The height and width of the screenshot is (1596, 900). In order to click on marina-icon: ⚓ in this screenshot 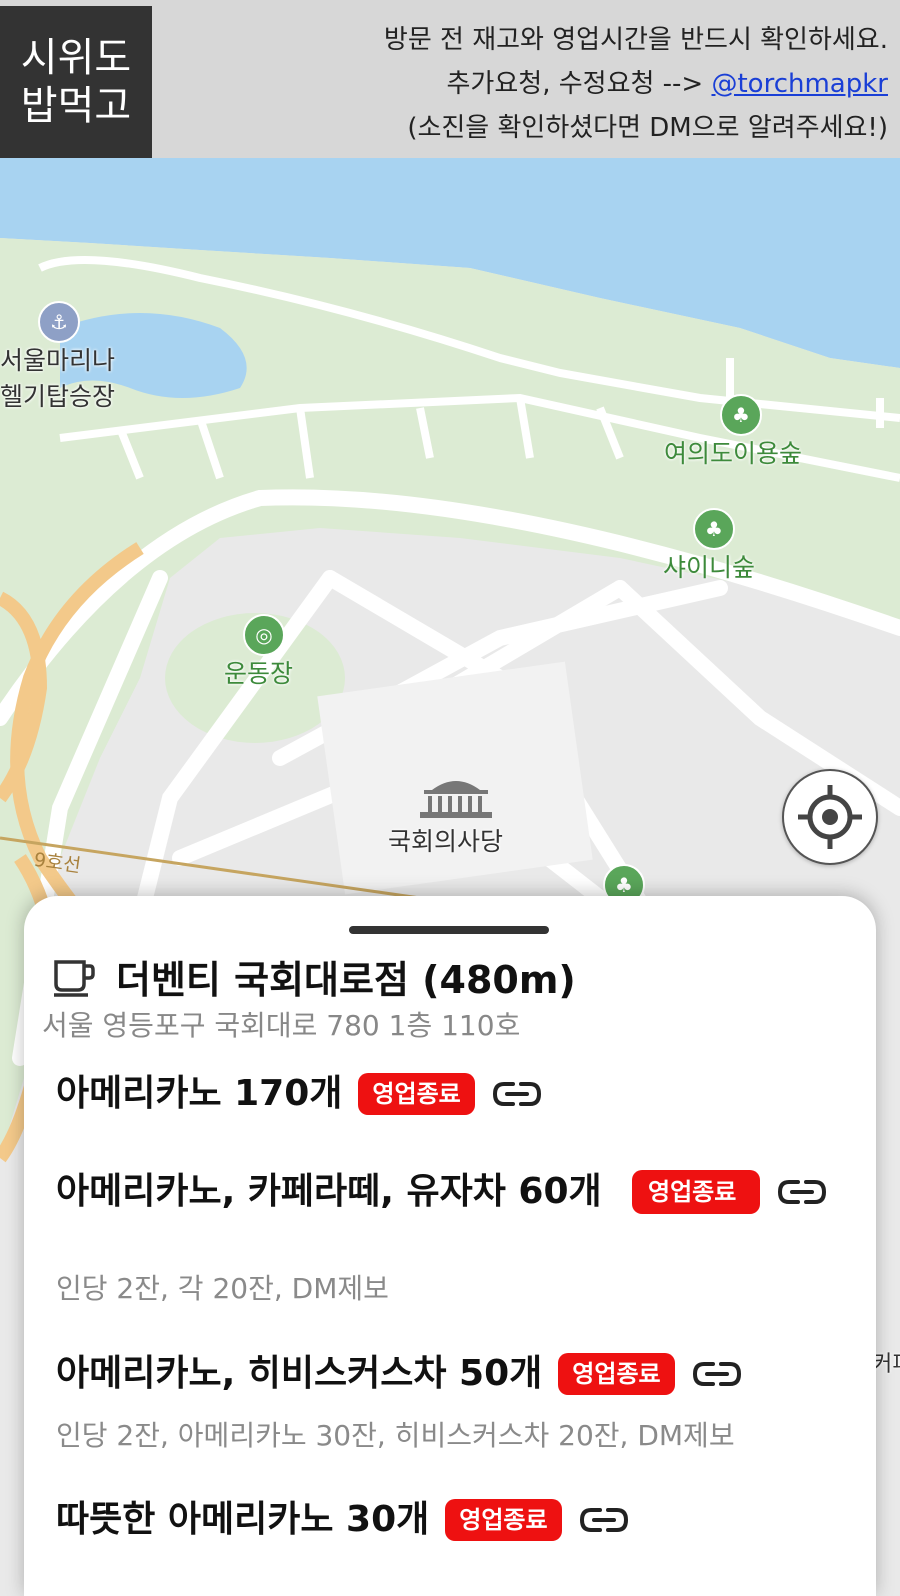, I will do `click(59, 322)`.